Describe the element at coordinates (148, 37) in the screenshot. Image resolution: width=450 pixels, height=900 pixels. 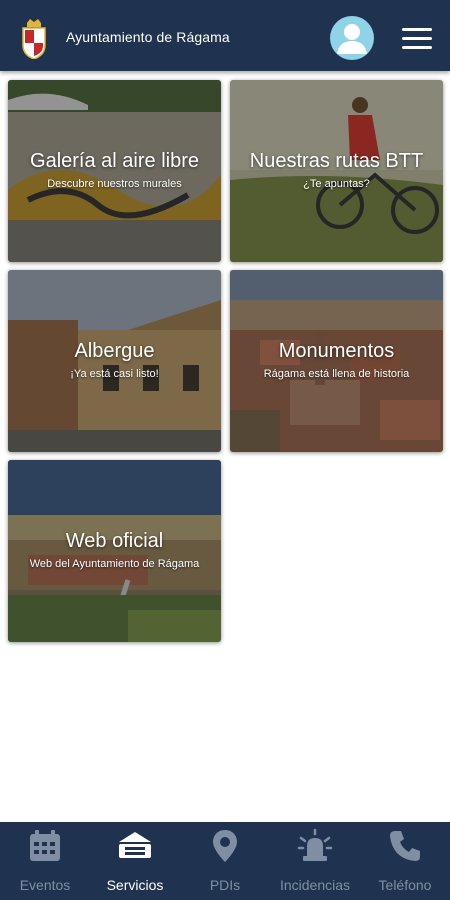
I see `app-title: Ayuntamiento de Rágama` at that location.